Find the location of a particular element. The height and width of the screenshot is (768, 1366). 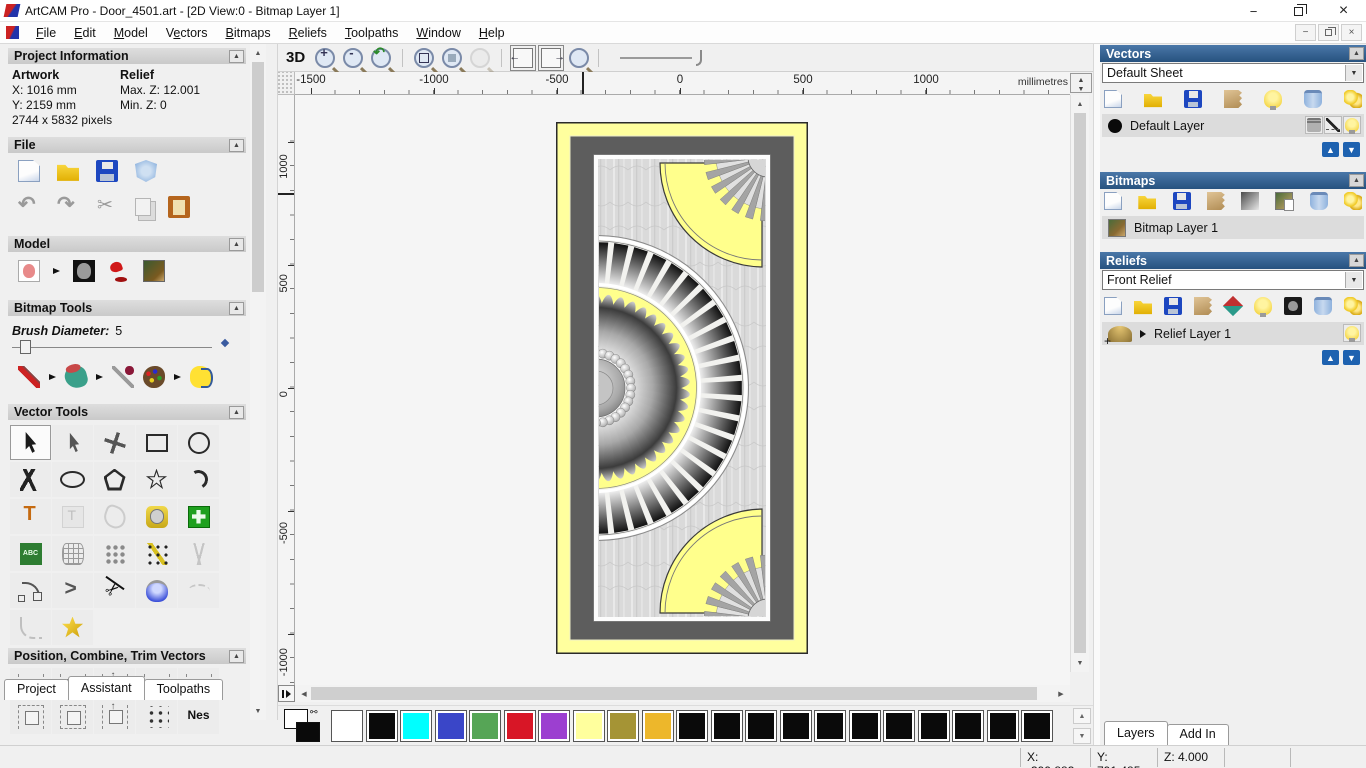

zoom-previous-icon is located at coordinates (381, 56).